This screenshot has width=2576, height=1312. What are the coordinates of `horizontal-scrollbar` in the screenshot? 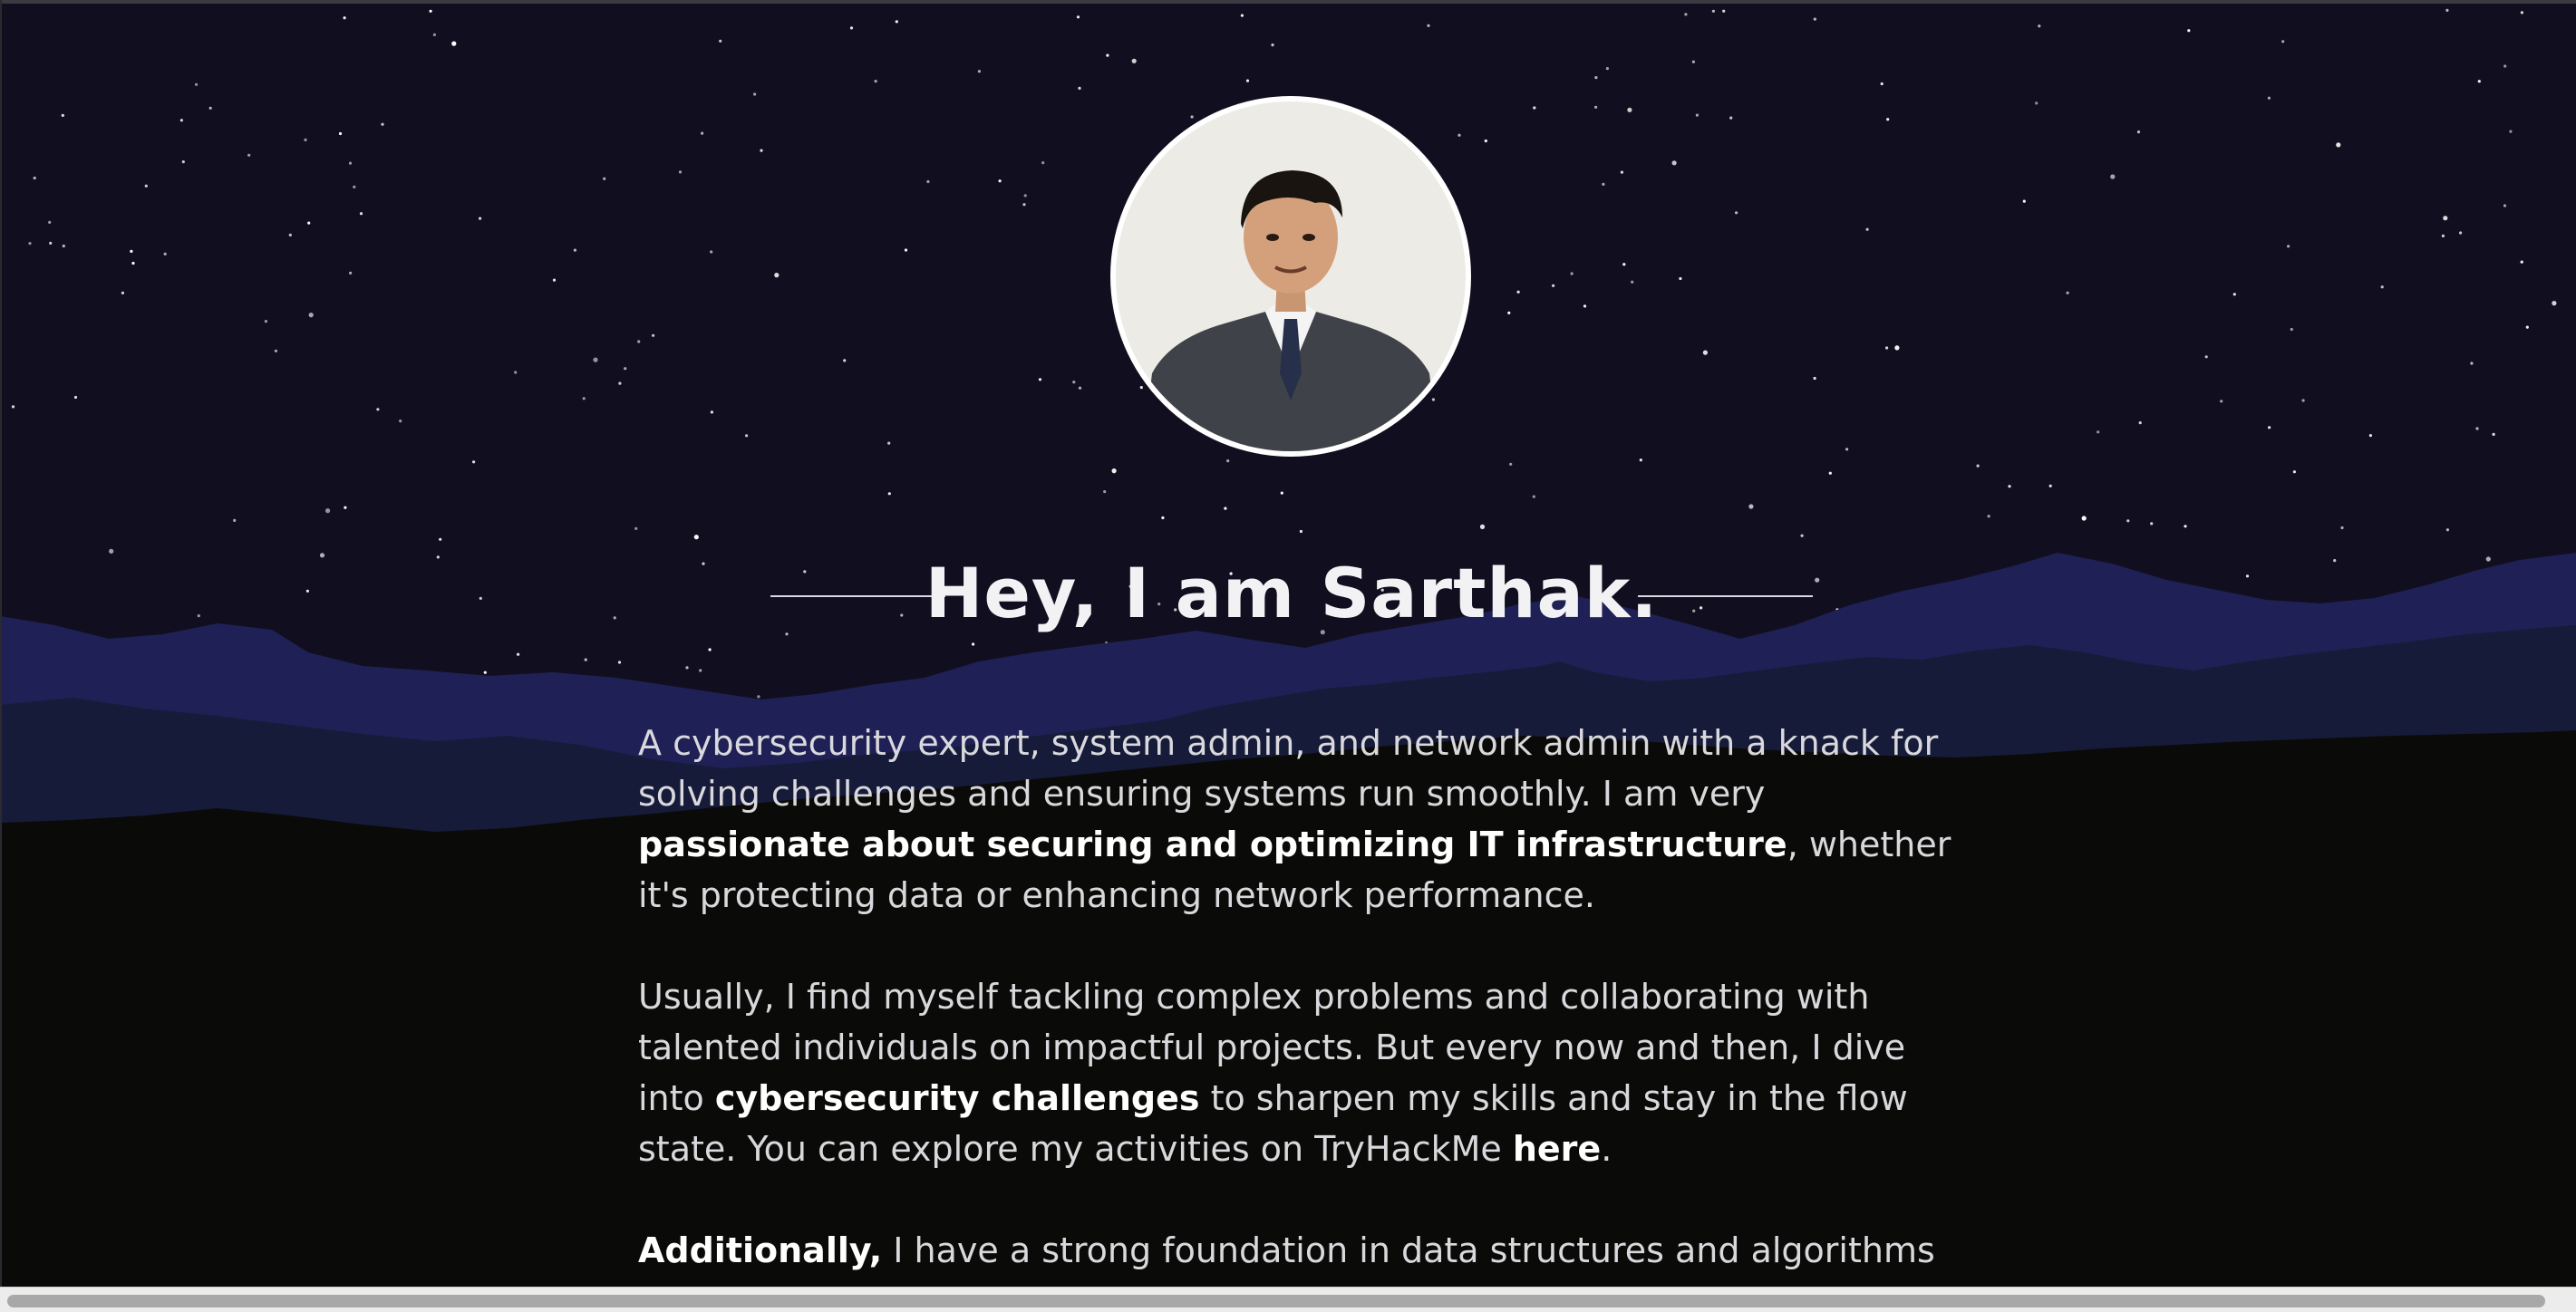 It's located at (1288, 1300).